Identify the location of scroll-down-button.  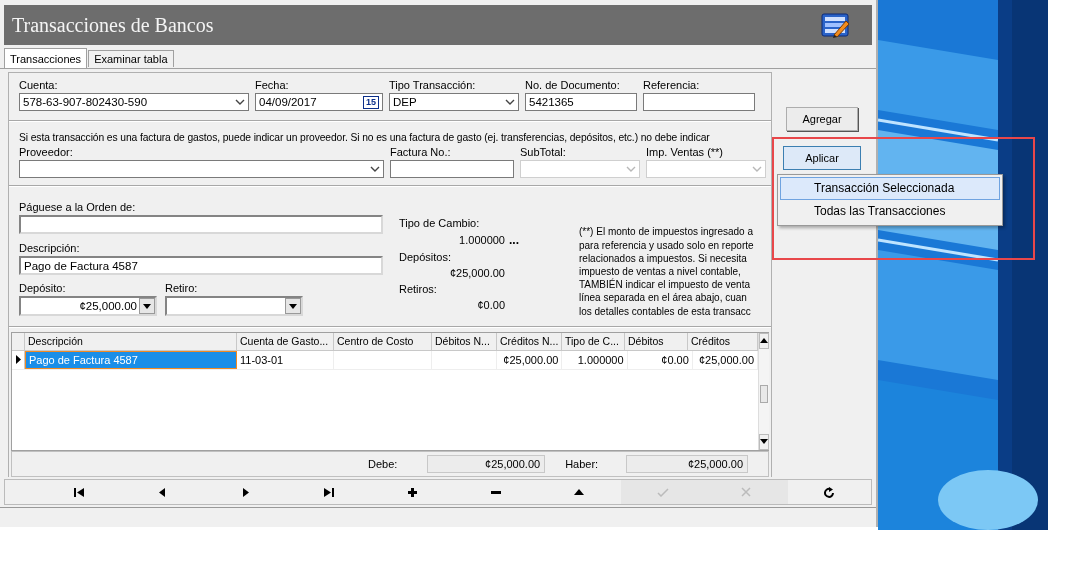
(764, 441).